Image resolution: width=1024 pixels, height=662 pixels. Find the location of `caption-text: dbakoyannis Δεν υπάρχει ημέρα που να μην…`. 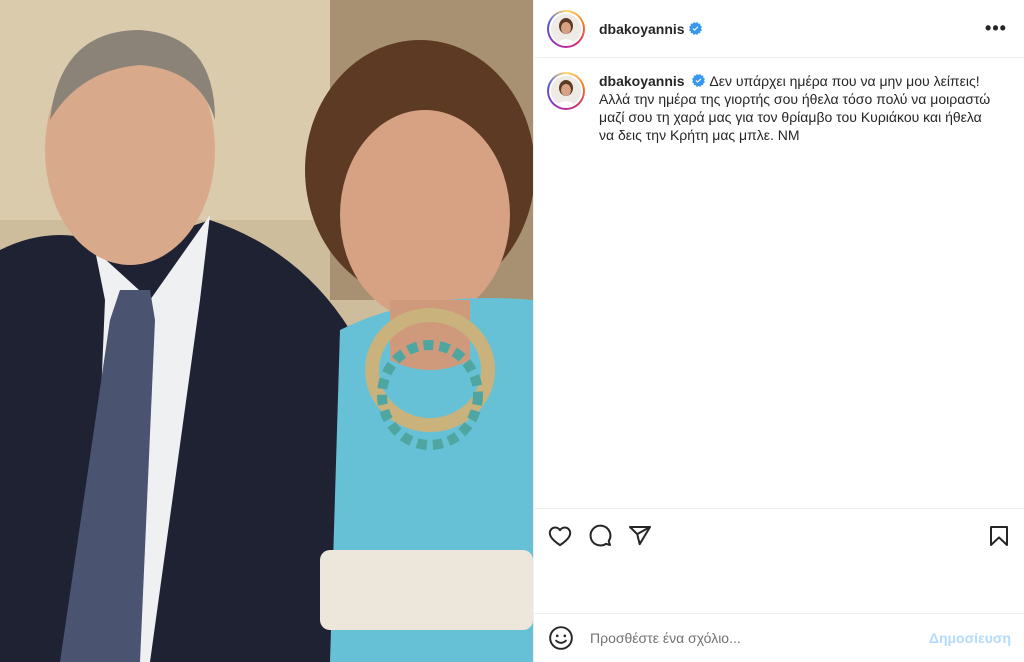

caption-text: dbakoyannis Δεν υπάρχει ημέρα που να μην… is located at coordinates (799, 108).